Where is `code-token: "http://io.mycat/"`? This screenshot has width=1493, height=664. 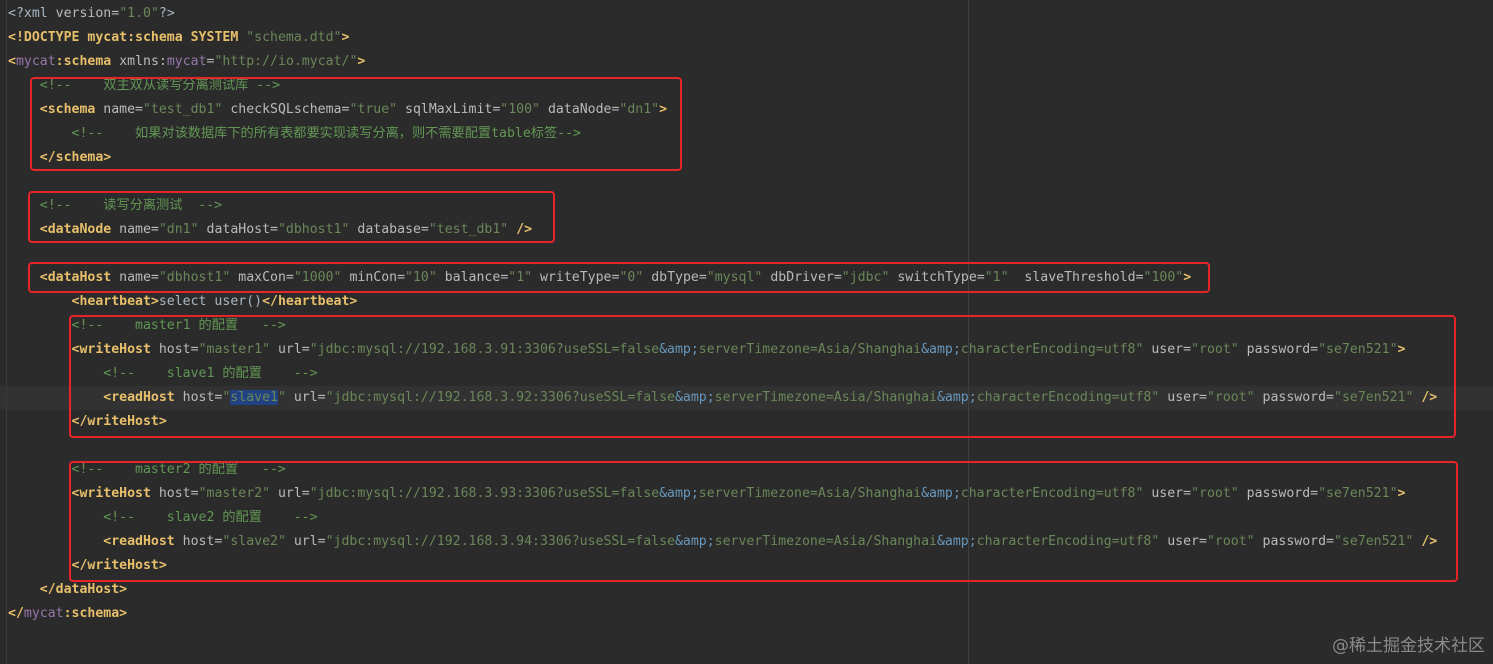
code-token: "http://io.mycat/" is located at coordinates (286, 61).